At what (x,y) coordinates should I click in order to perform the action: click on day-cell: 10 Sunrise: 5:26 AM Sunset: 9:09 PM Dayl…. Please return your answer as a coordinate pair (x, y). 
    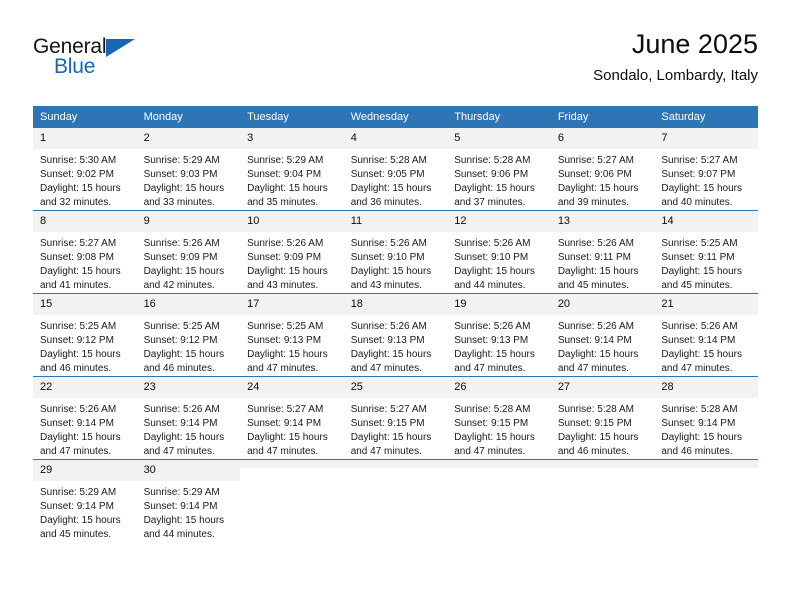
    Looking at the image, I should click on (292, 252).